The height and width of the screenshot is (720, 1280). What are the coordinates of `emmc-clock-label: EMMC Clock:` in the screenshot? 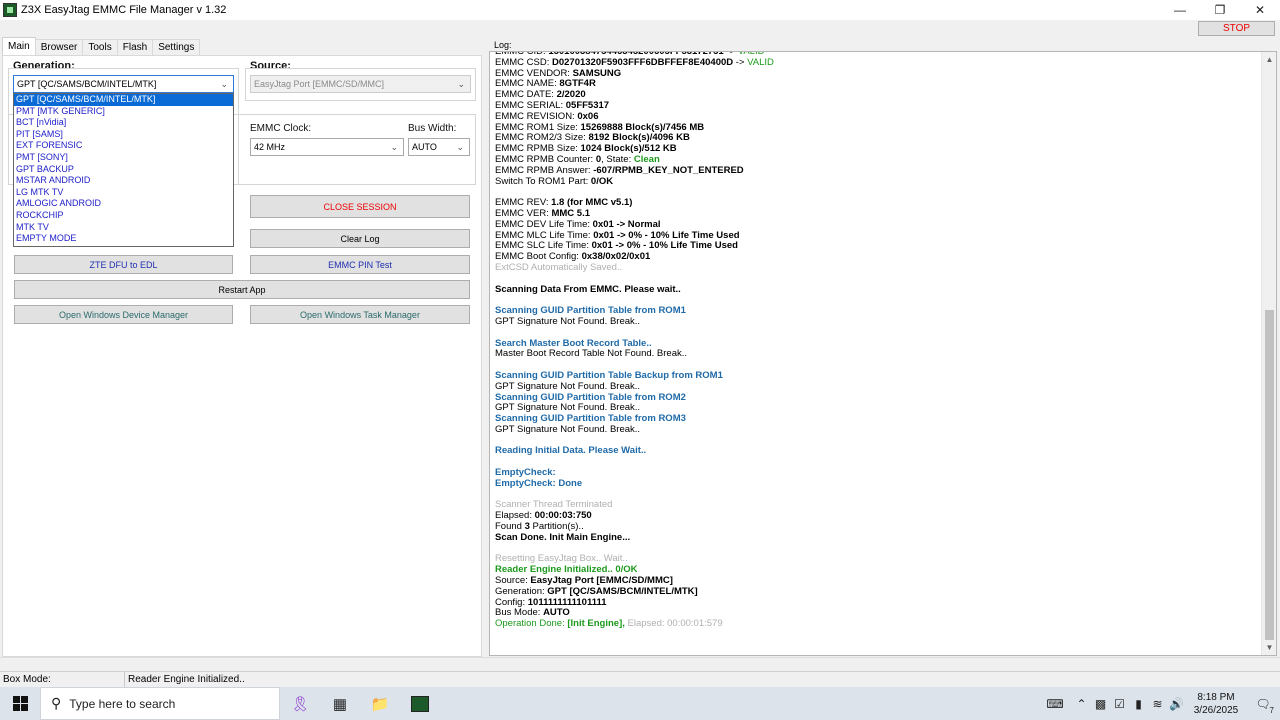 It's located at (281, 128).